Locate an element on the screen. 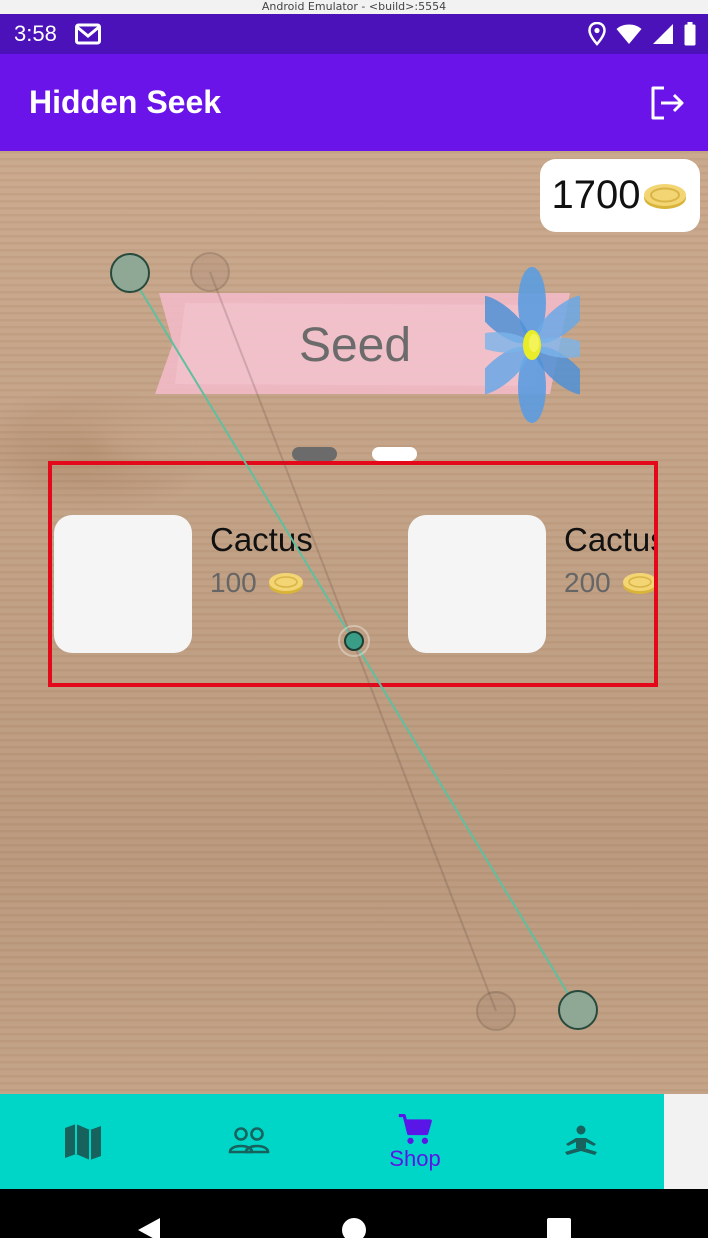  app-bar: Hidden Seek is located at coordinates (354, 102).